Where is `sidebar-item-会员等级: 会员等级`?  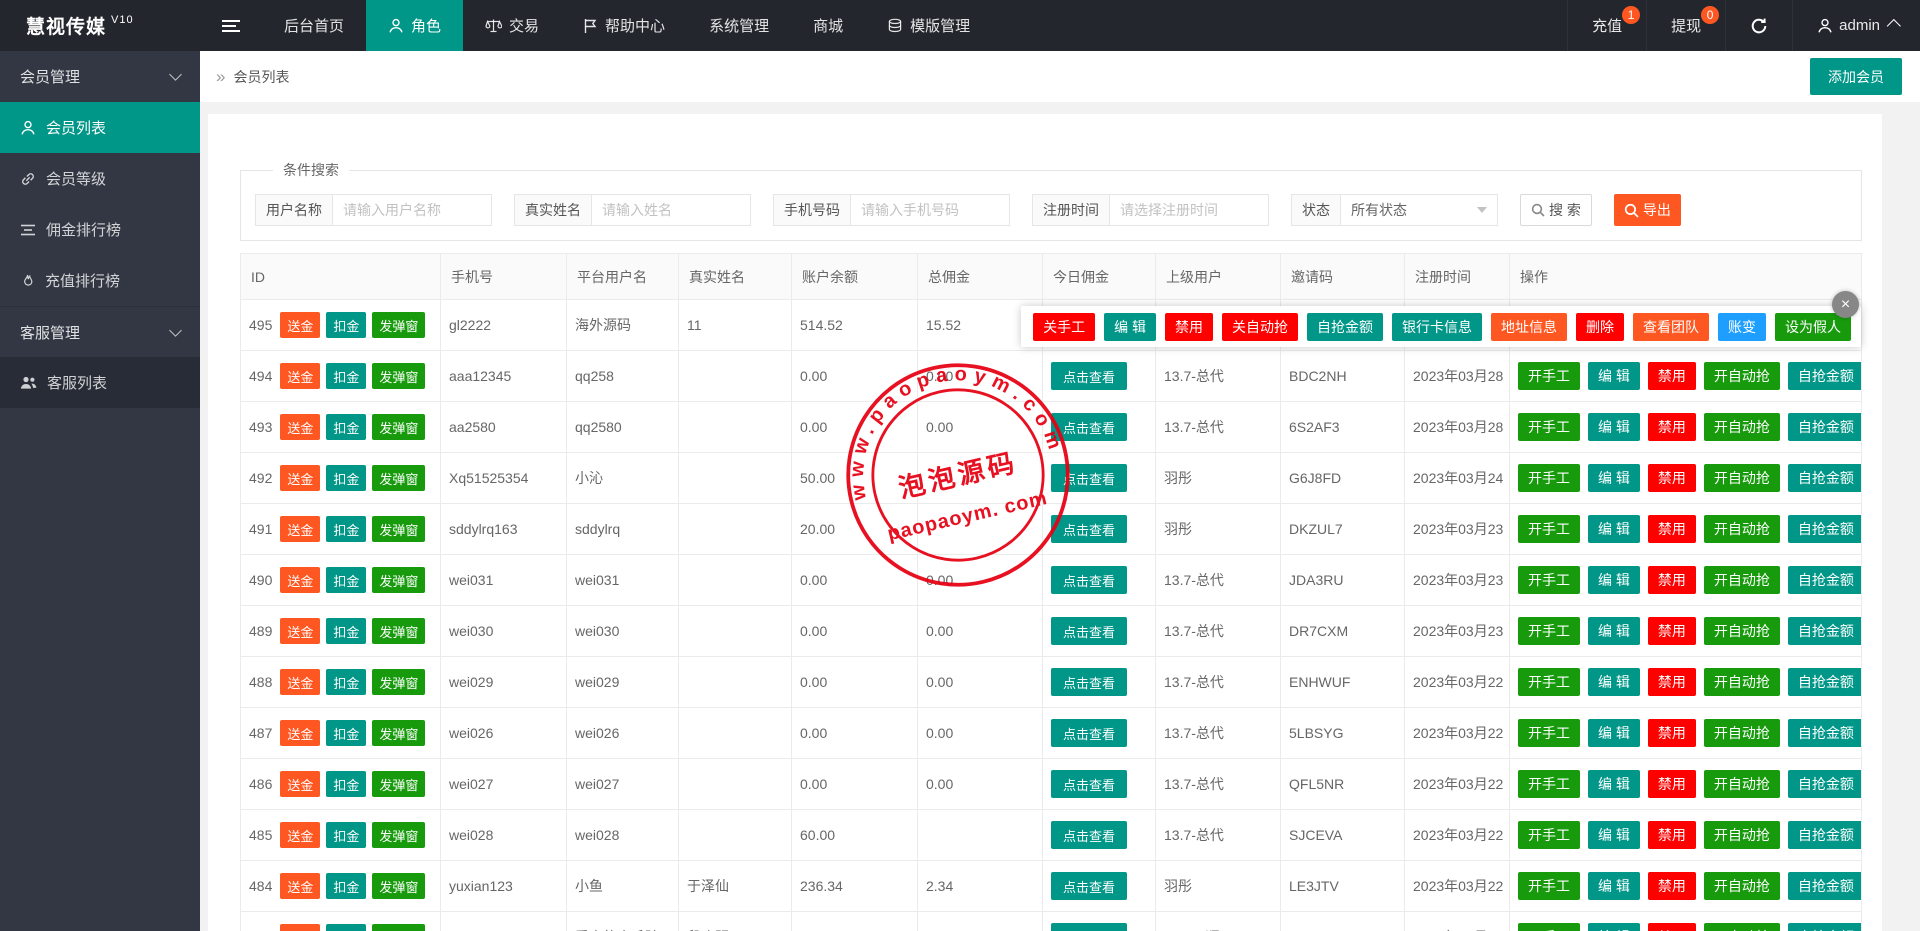 sidebar-item-会员等级: 会员等级 is located at coordinates (100, 178).